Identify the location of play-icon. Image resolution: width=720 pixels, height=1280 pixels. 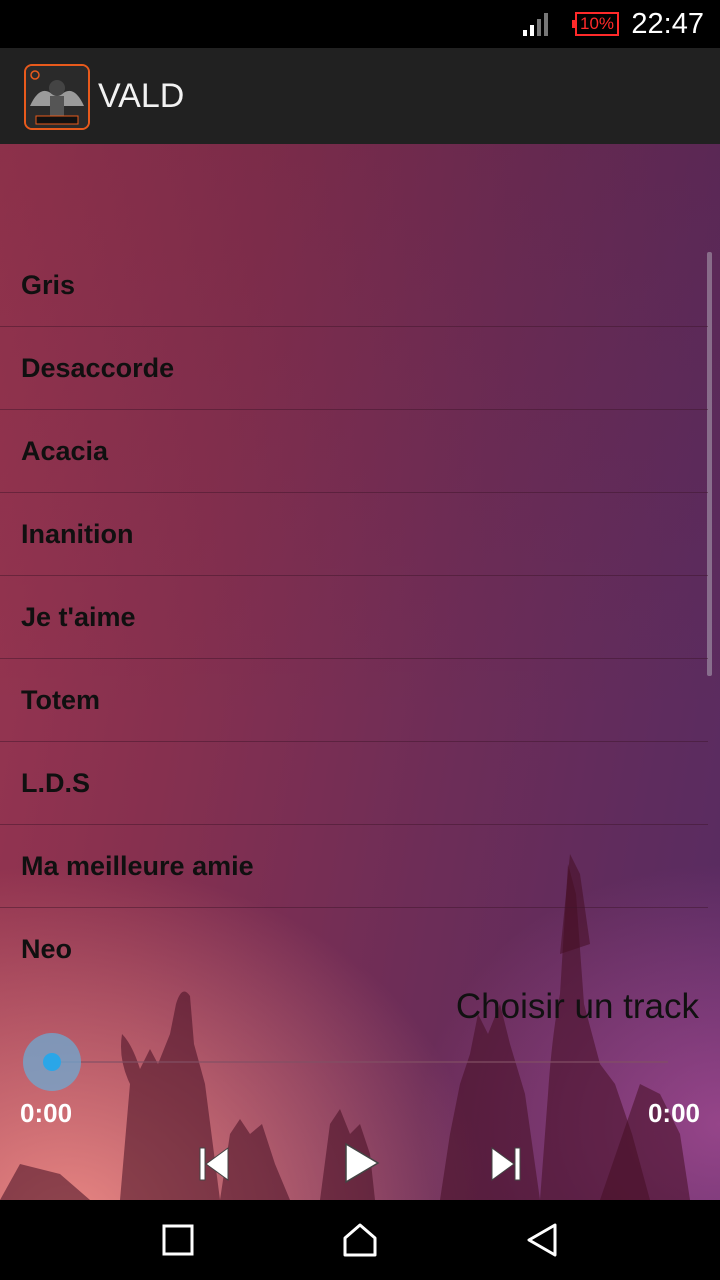
(361, 1163).